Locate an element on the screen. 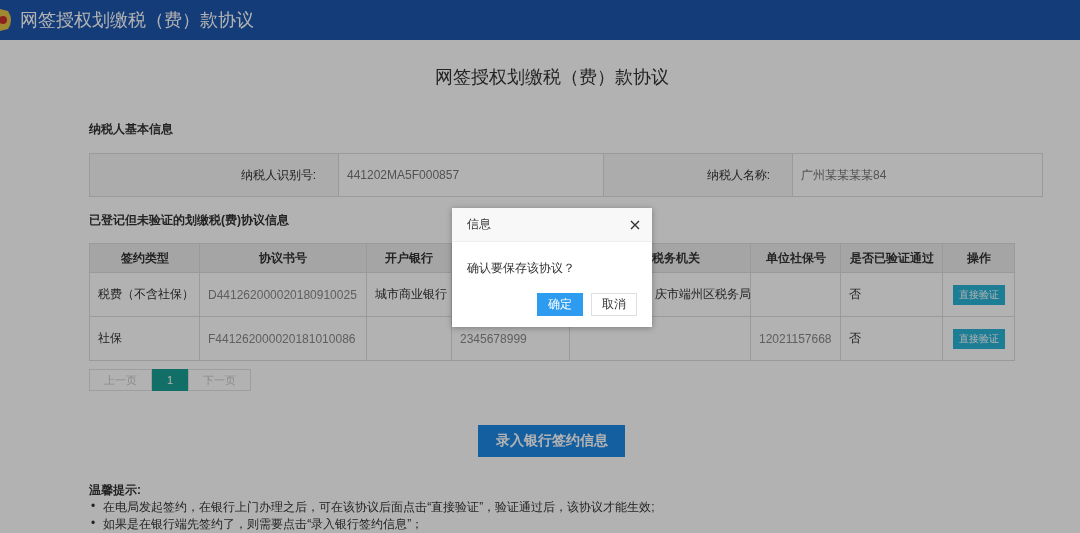  column-header: 单位社保号 is located at coordinates (795, 258).